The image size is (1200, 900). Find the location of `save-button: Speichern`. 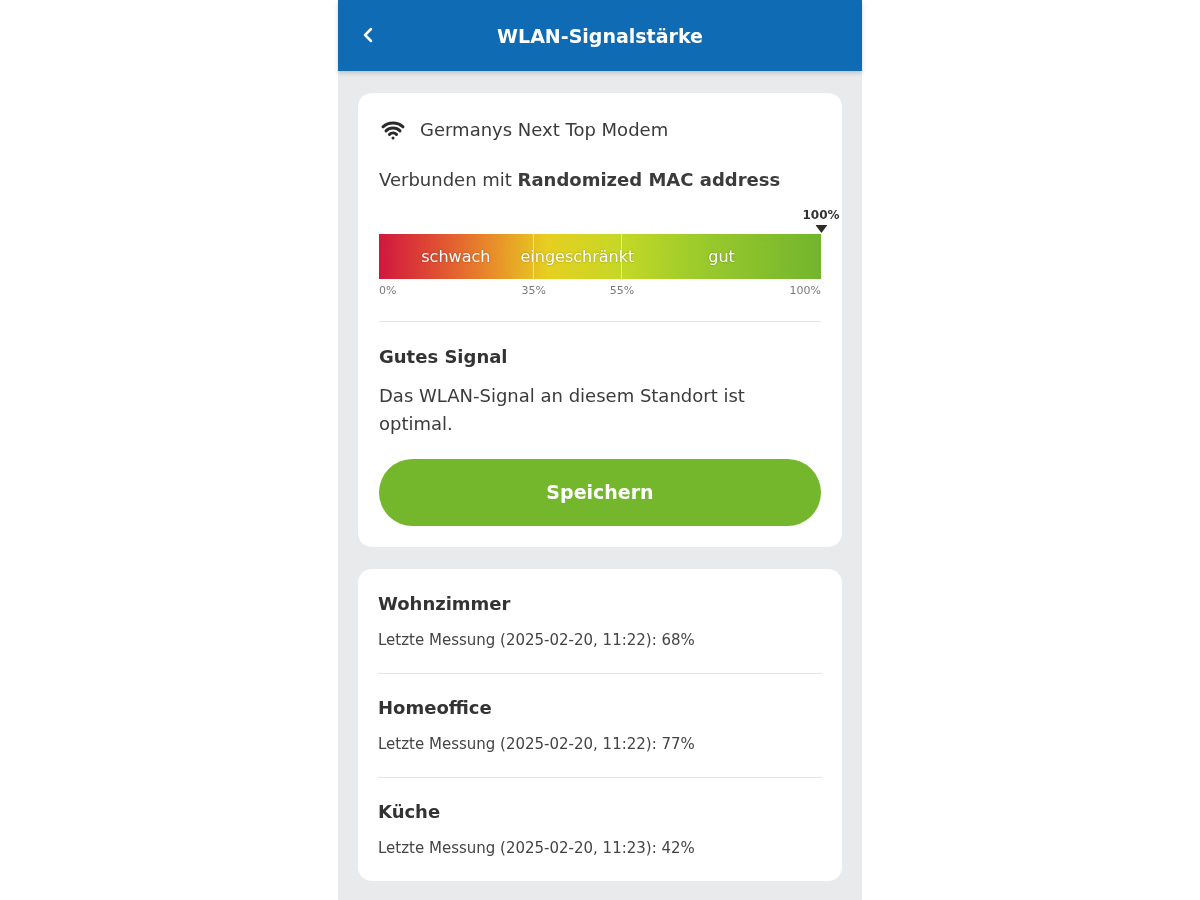

save-button: Speichern is located at coordinates (600, 492).